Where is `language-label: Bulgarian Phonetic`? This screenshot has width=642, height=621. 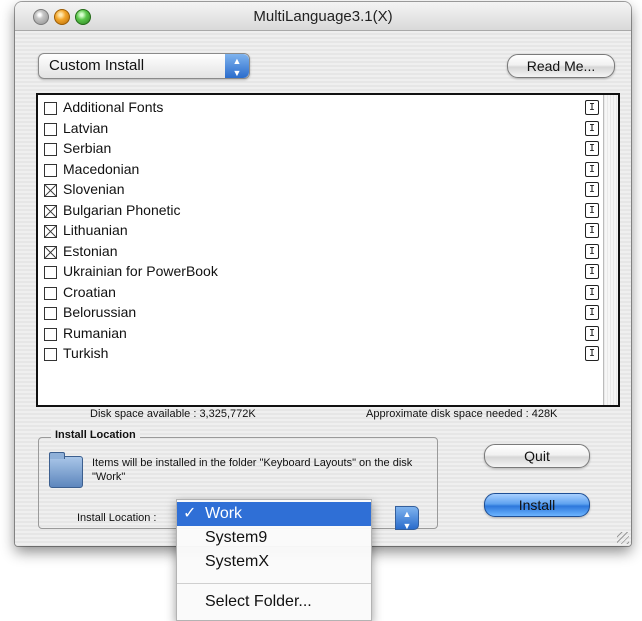
language-label: Bulgarian Phonetic is located at coordinates (122, 209).